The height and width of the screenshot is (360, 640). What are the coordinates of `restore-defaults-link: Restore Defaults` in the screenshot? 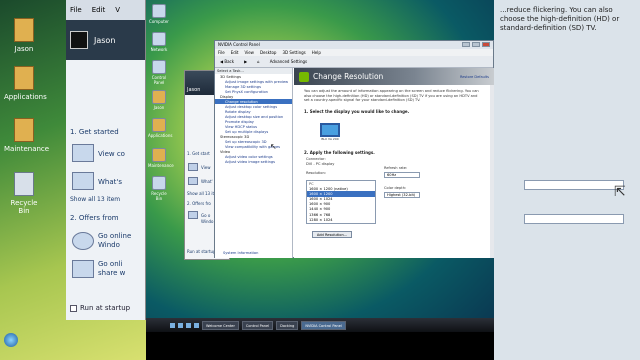 It's located at (474, 77).